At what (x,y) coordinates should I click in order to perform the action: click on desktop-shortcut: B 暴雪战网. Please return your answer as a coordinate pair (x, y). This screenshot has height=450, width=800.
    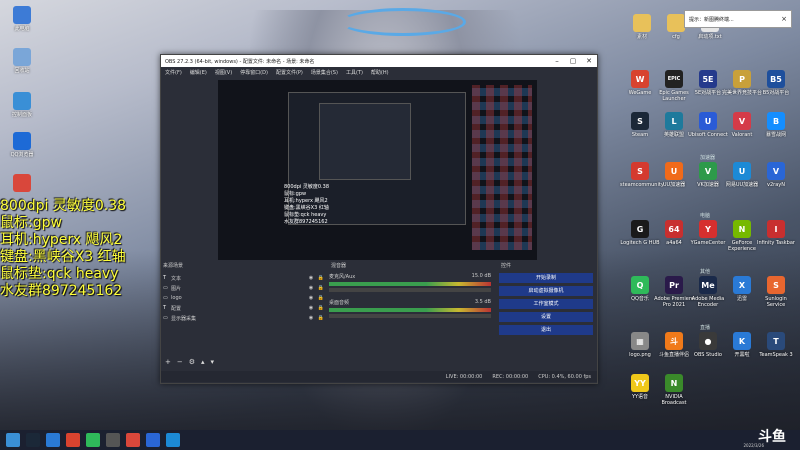
    Looking at the image, I should click on (776, 125).